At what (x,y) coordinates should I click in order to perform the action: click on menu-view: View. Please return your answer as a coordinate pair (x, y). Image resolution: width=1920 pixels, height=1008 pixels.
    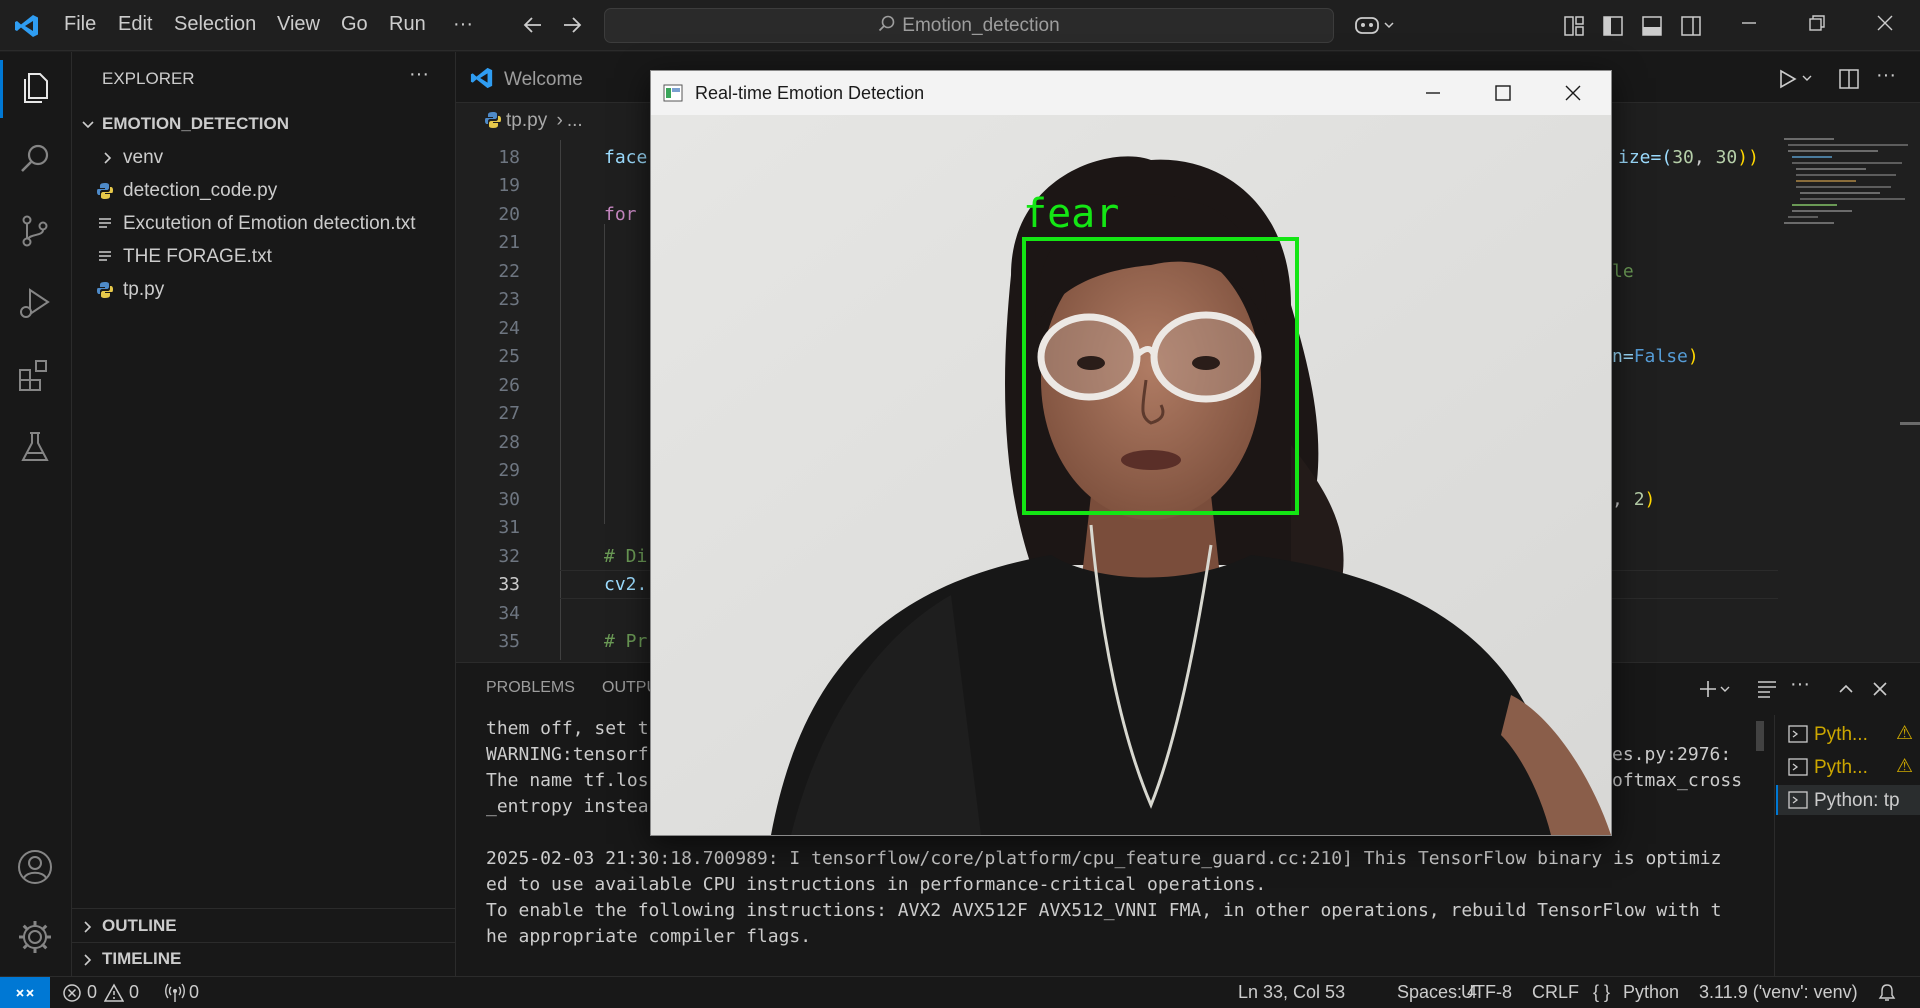
    Looking at the image, I should click on (298, 24).